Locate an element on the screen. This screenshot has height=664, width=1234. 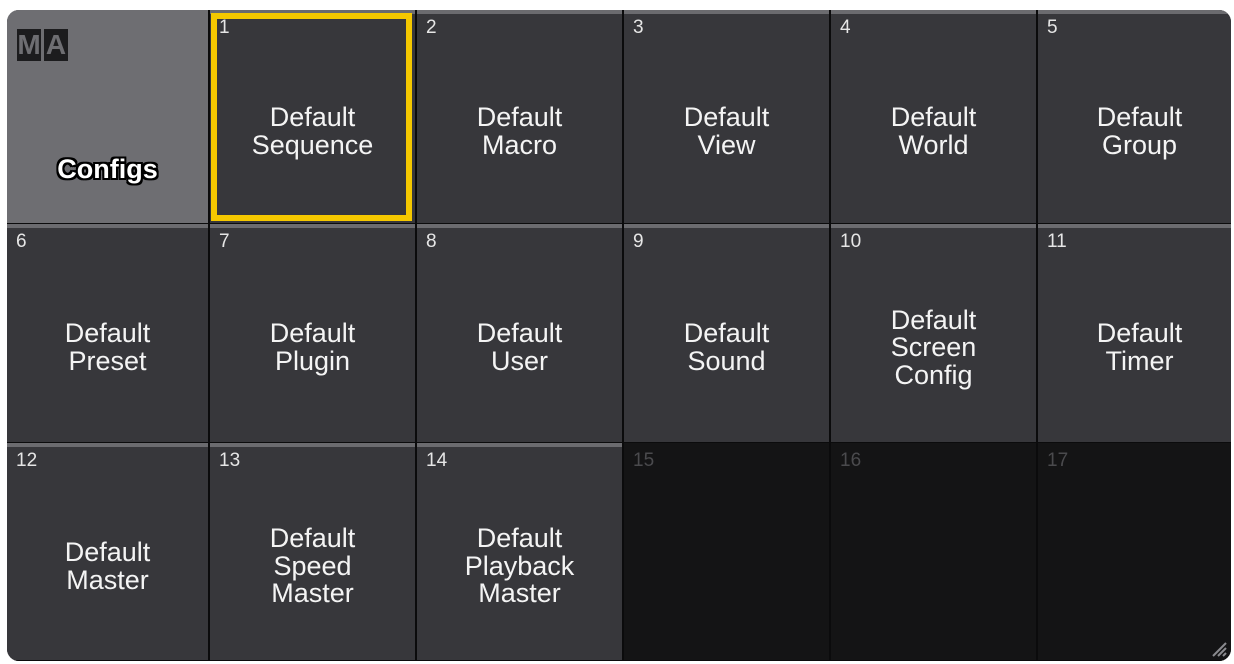
config-cell-9: 9 Default Sound is located at coordinates (726, 333).